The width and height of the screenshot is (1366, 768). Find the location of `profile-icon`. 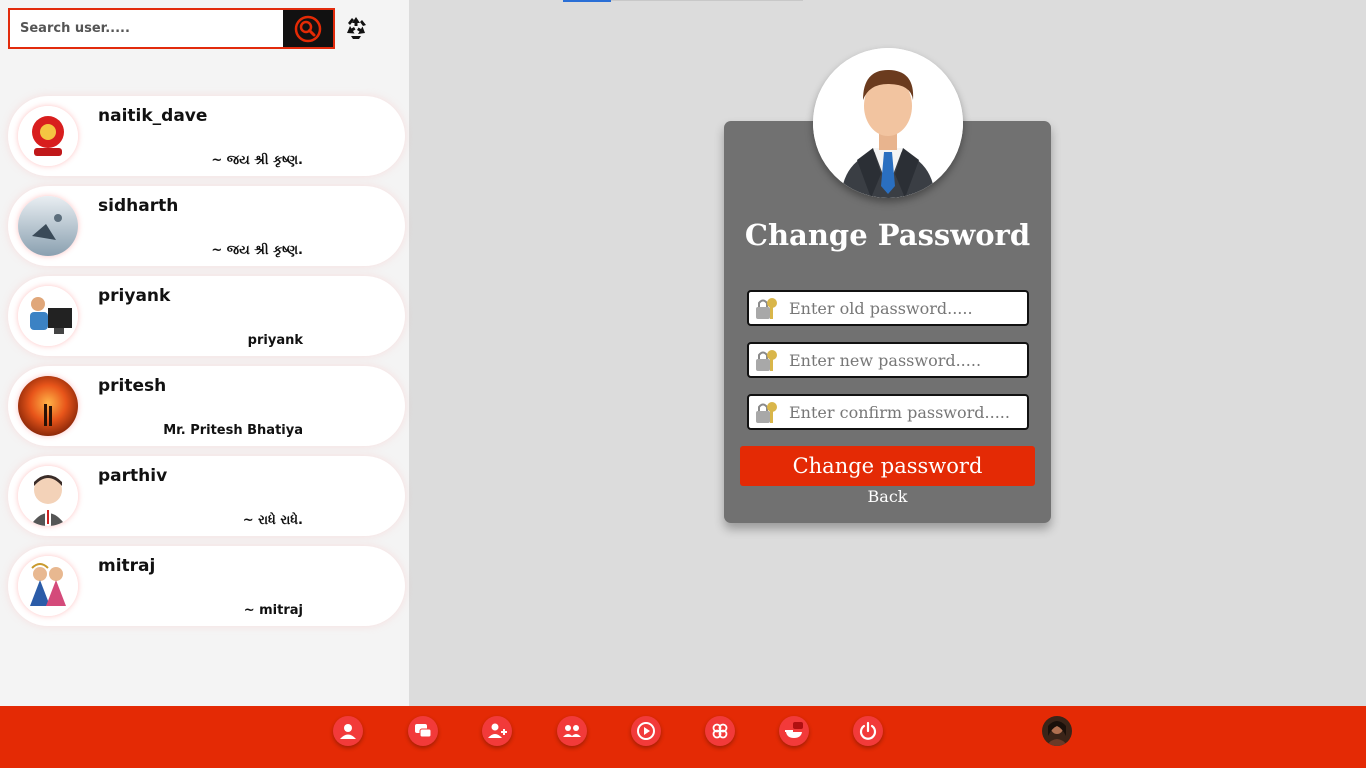

profile-icon is located at coordinates (348, 731).